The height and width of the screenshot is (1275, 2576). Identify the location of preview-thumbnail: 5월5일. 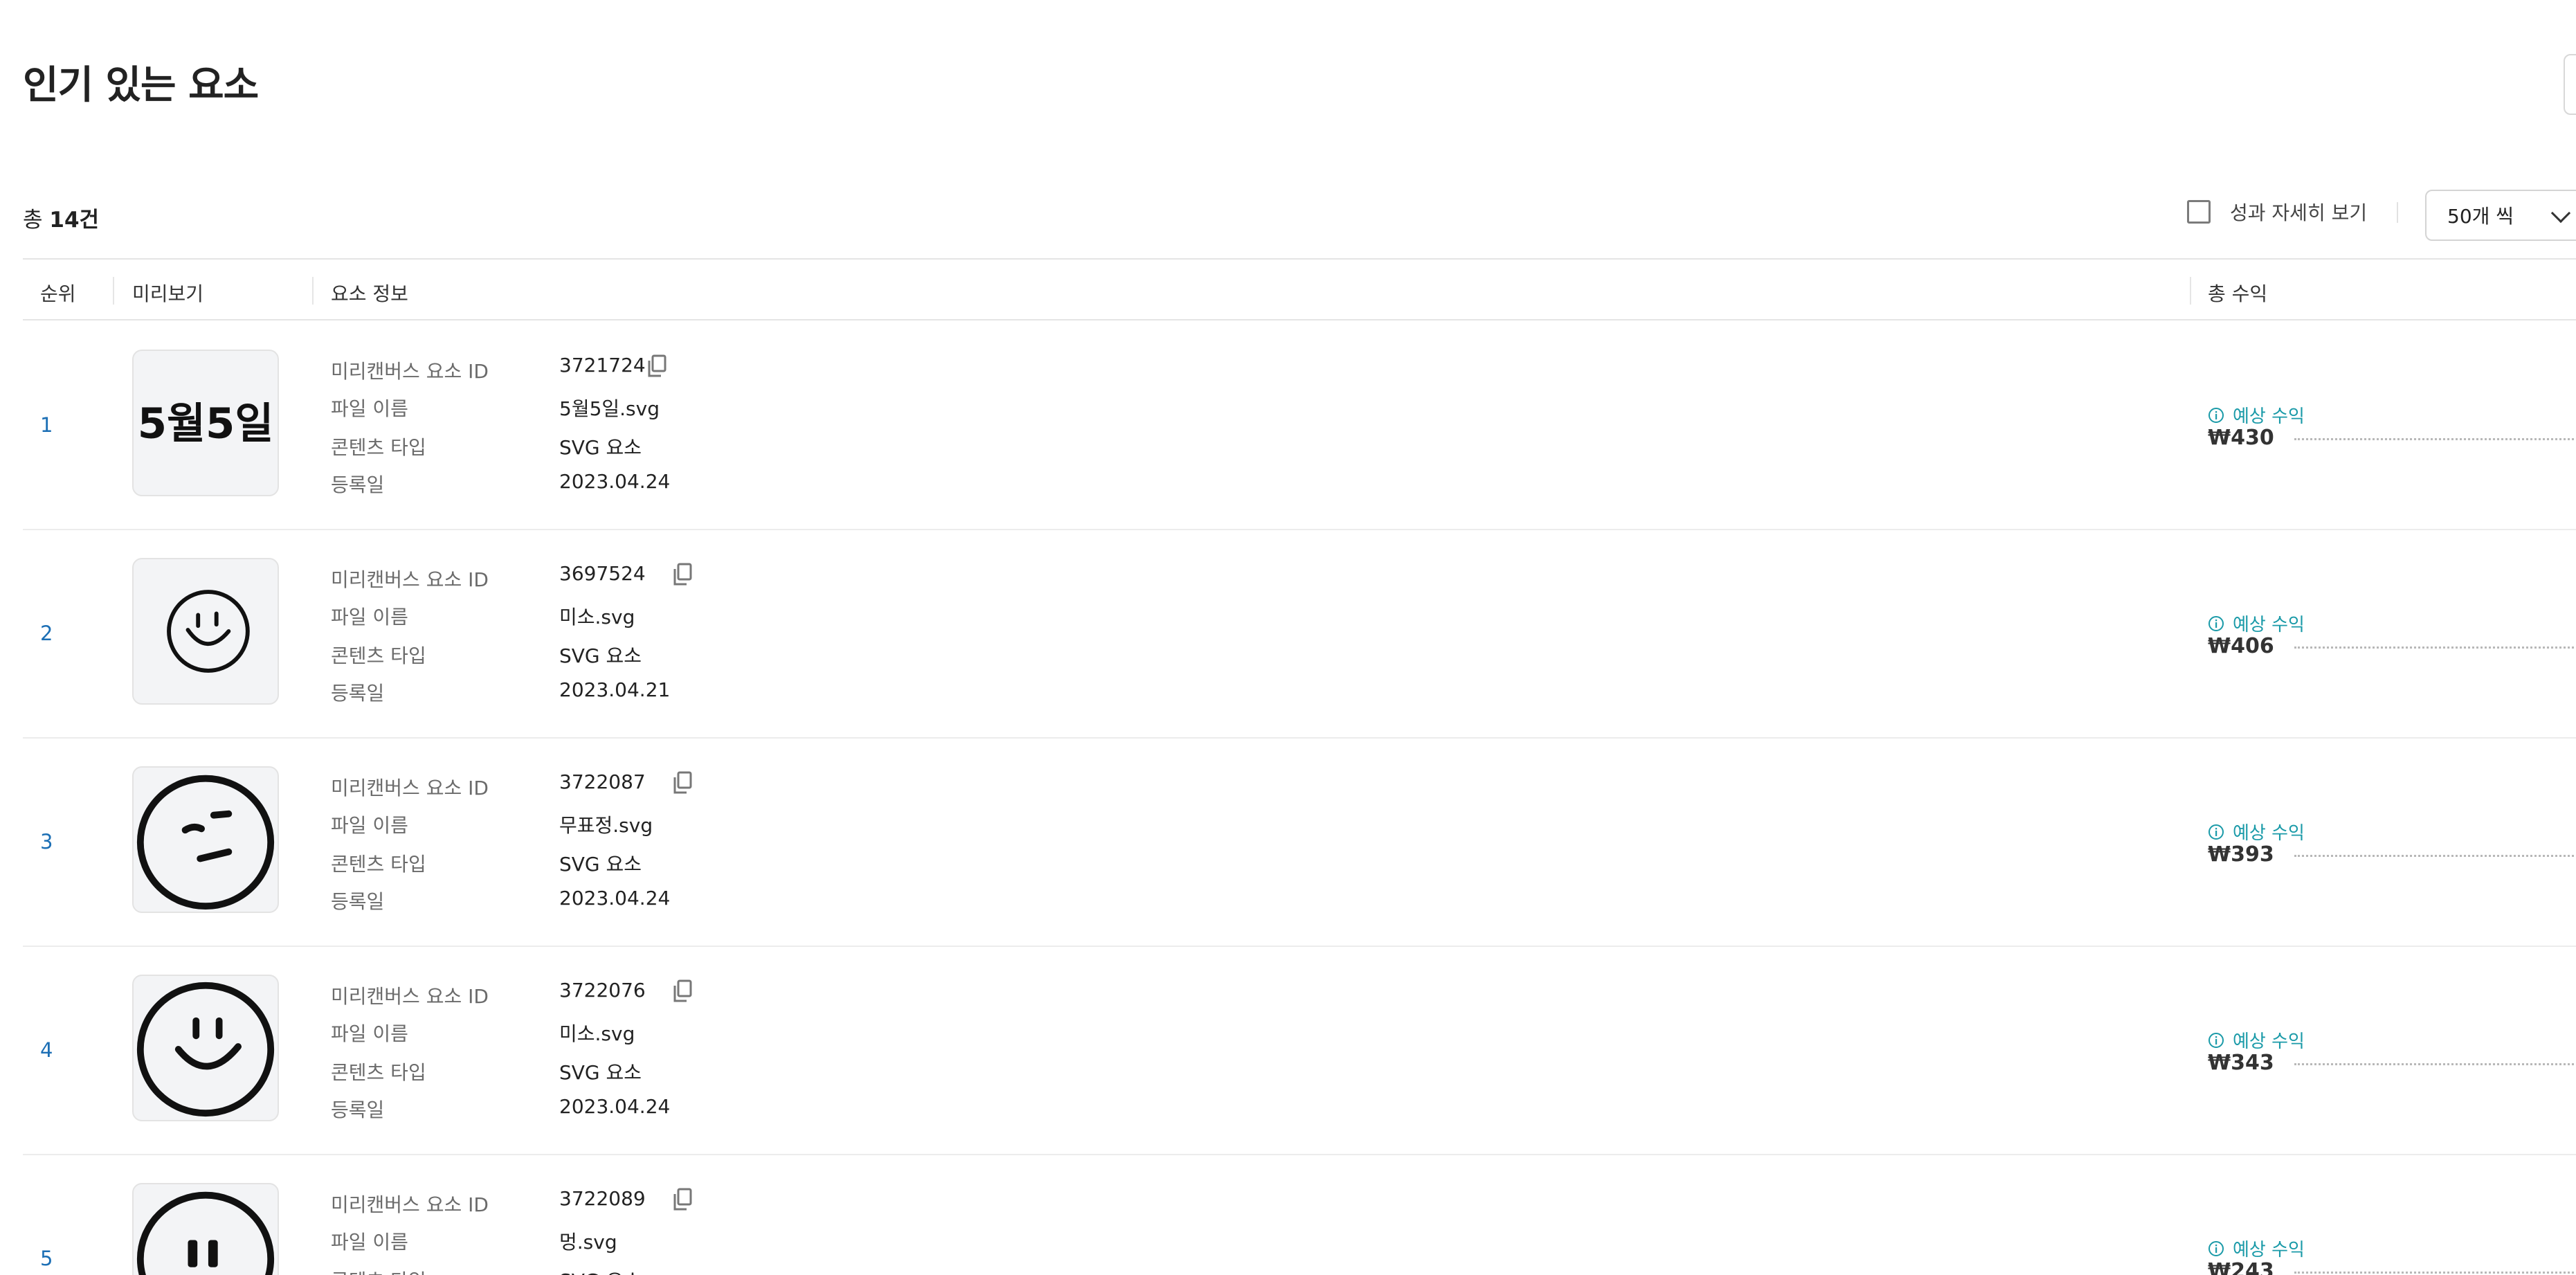
(205, 423).